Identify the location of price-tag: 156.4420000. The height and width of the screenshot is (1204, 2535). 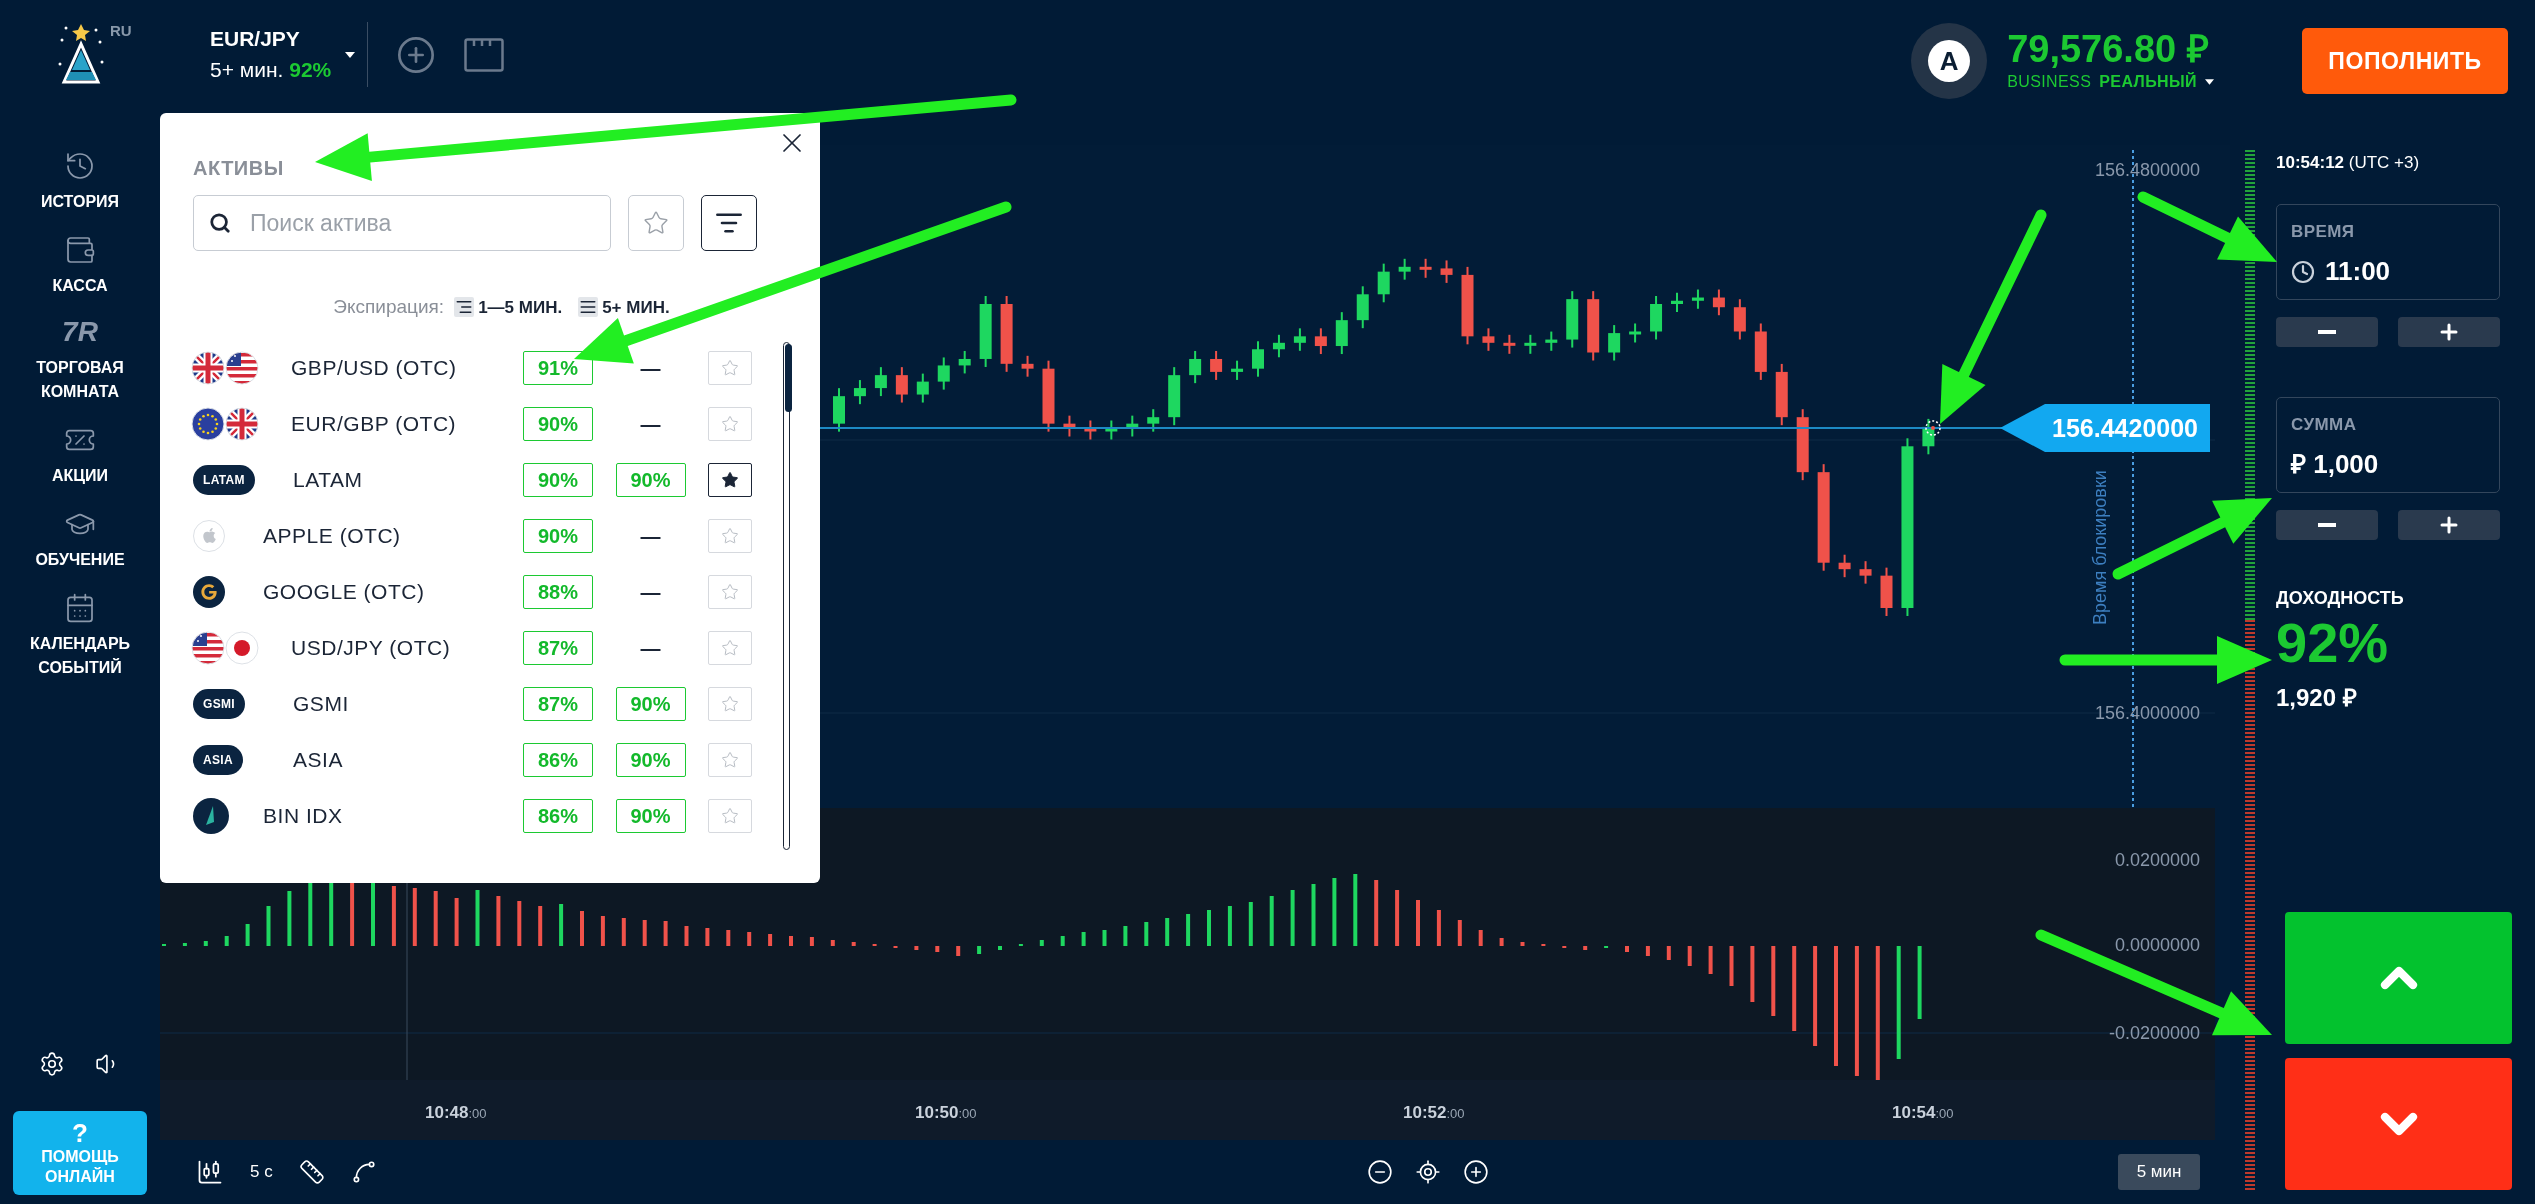
(2105, 428).